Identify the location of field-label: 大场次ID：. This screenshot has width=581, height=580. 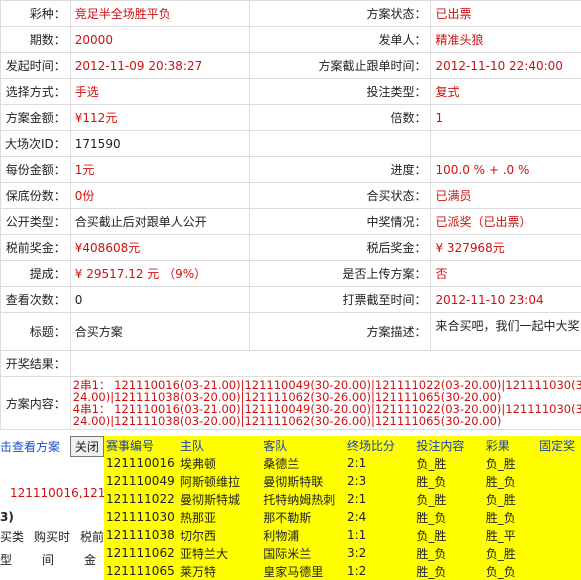
(35, 143).